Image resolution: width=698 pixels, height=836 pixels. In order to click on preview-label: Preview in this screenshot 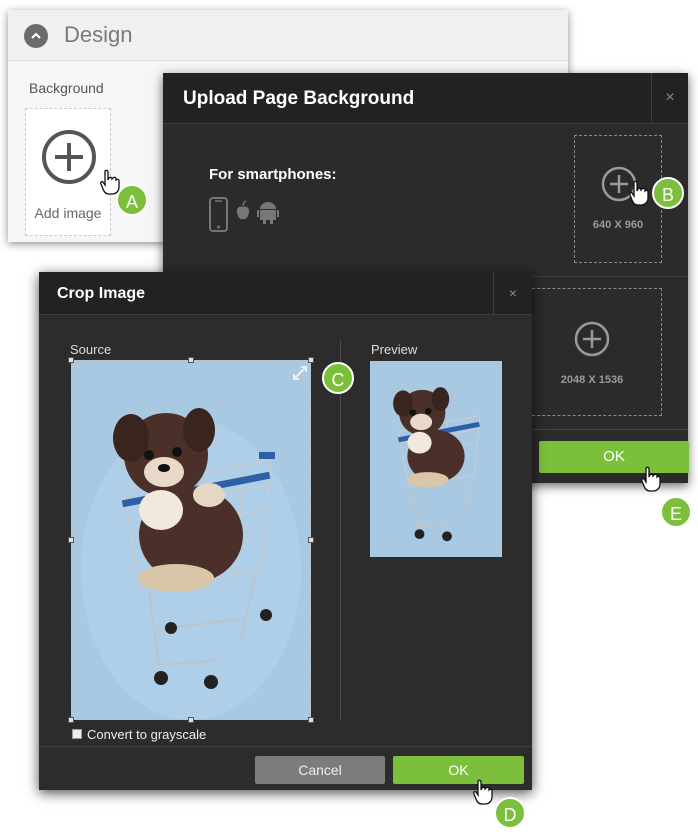, I will do `click(394, 349)`.